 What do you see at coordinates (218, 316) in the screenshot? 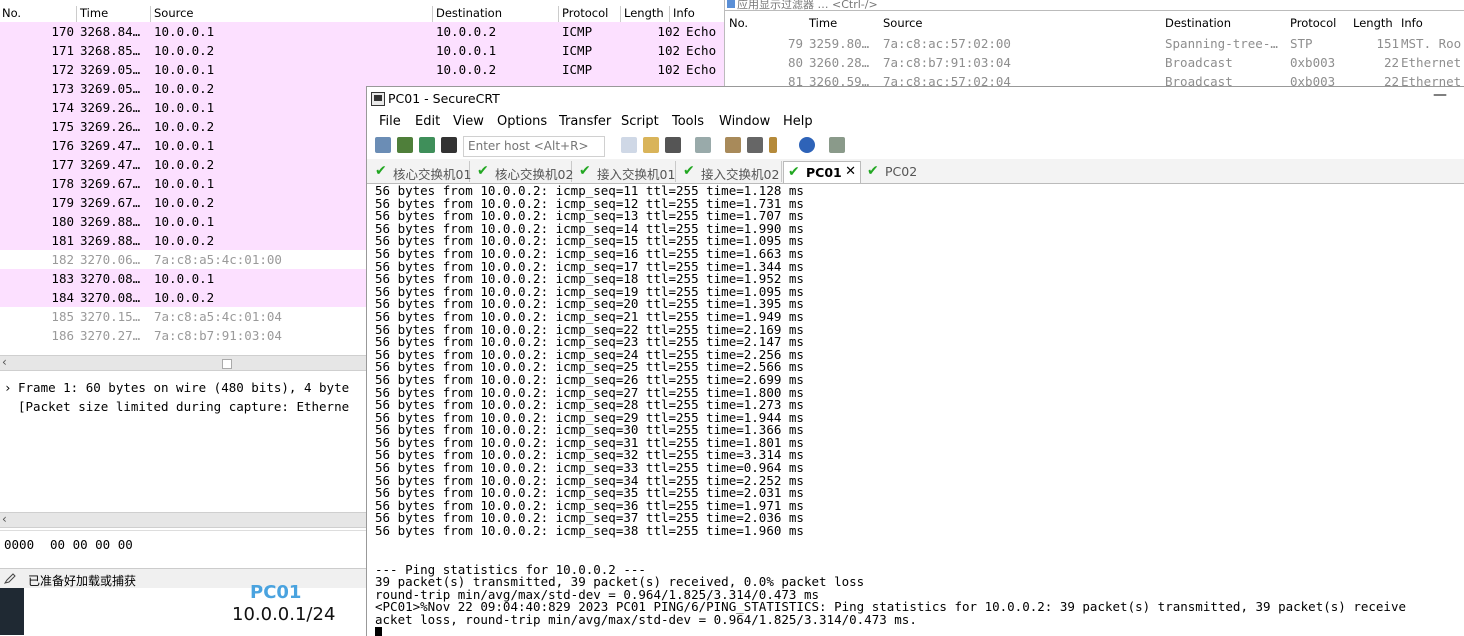
I see `packet-source: 7a:c8:a5:4c:01:04` at bounding box center [218, 316].